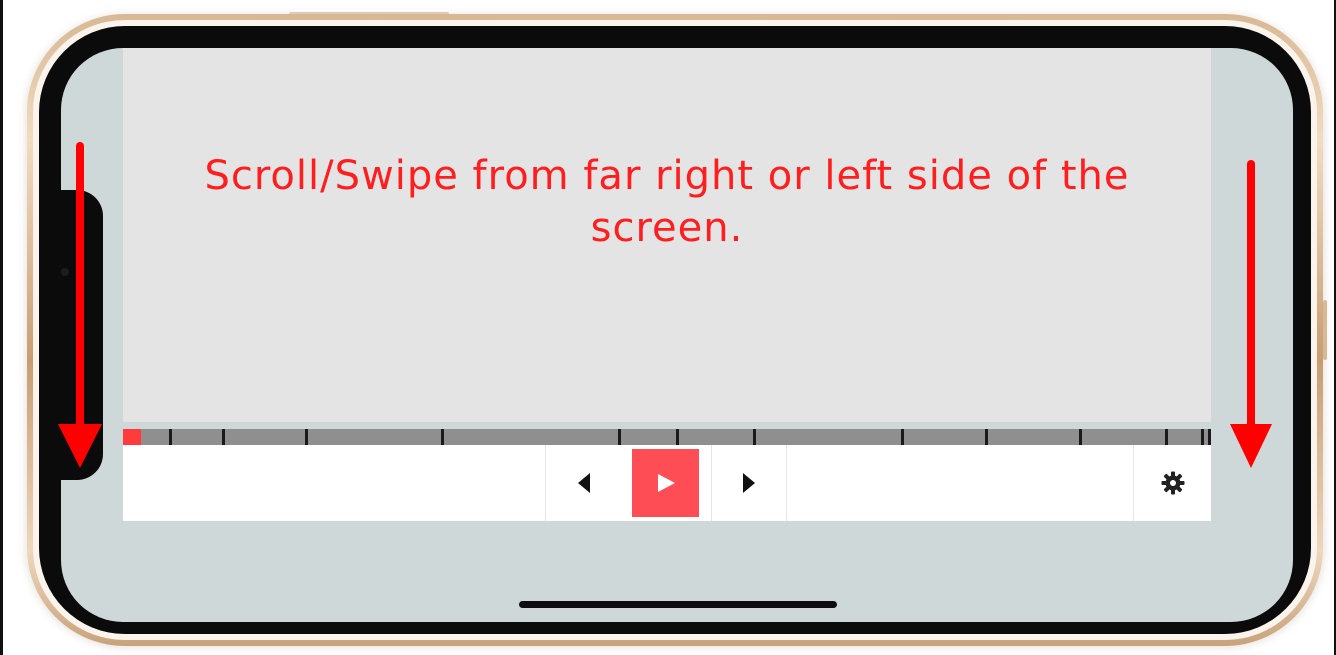  I want to click on next-button, so click(749, 483).